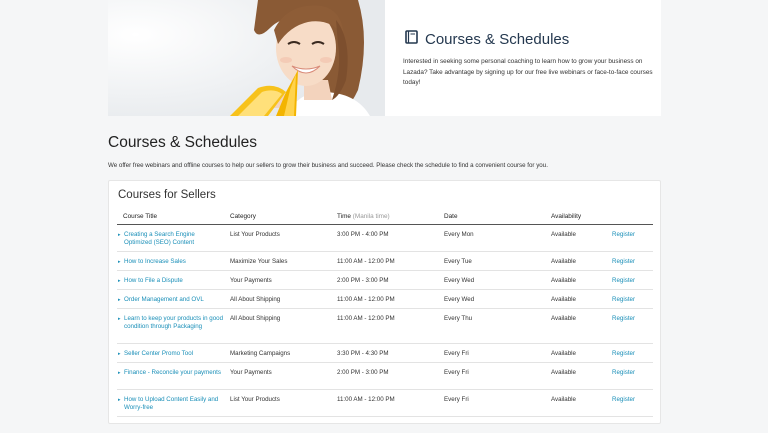  I want to click on page-title: Courses & Schedules, so click(183, 142).